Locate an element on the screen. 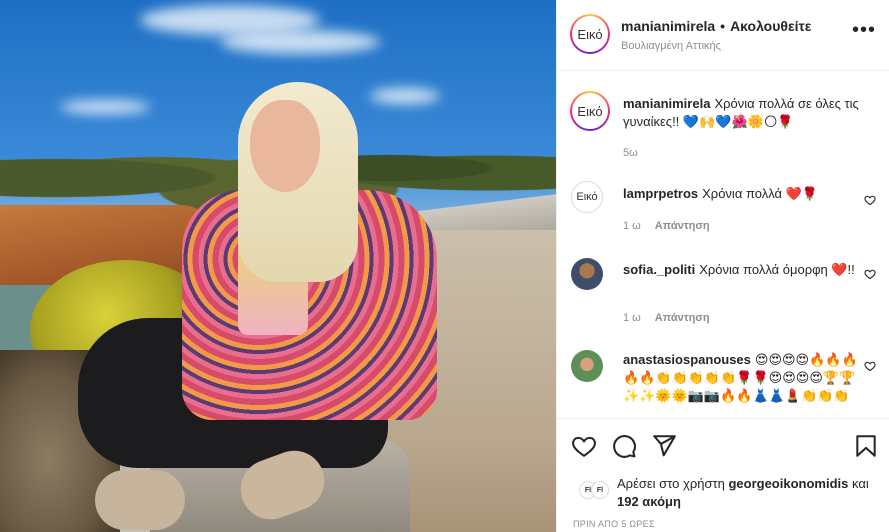 The image size is (889, 532). shoe is located at coordinates (140, 500).